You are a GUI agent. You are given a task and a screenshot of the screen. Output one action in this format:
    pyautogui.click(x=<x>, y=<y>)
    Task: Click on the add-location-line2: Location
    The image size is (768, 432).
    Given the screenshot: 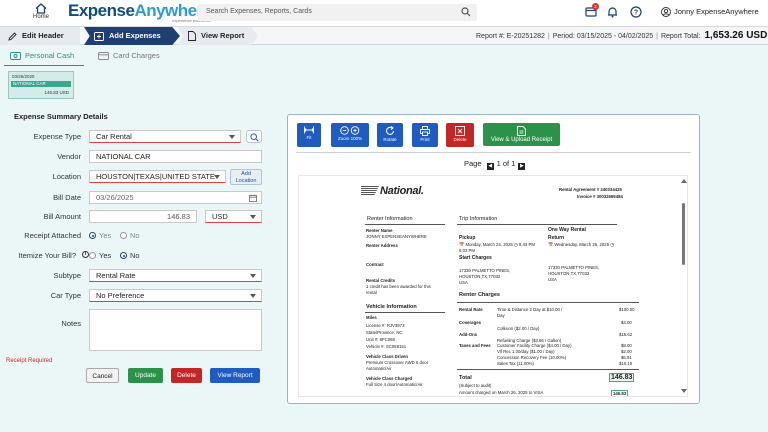 What is the action you would take?
    pyautogui.click(x=246, y=181)
    